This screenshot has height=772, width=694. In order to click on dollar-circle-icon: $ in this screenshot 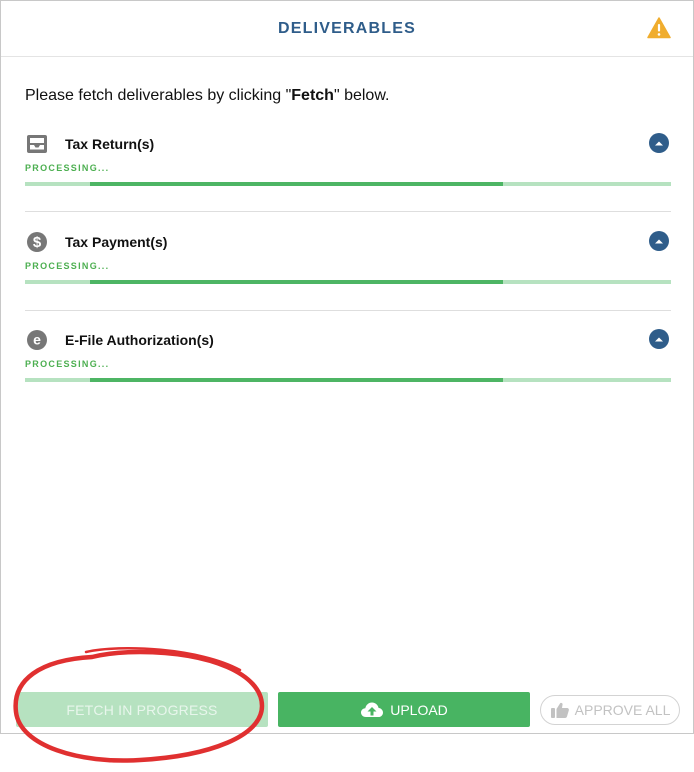, I will do `click(37, 242)`.